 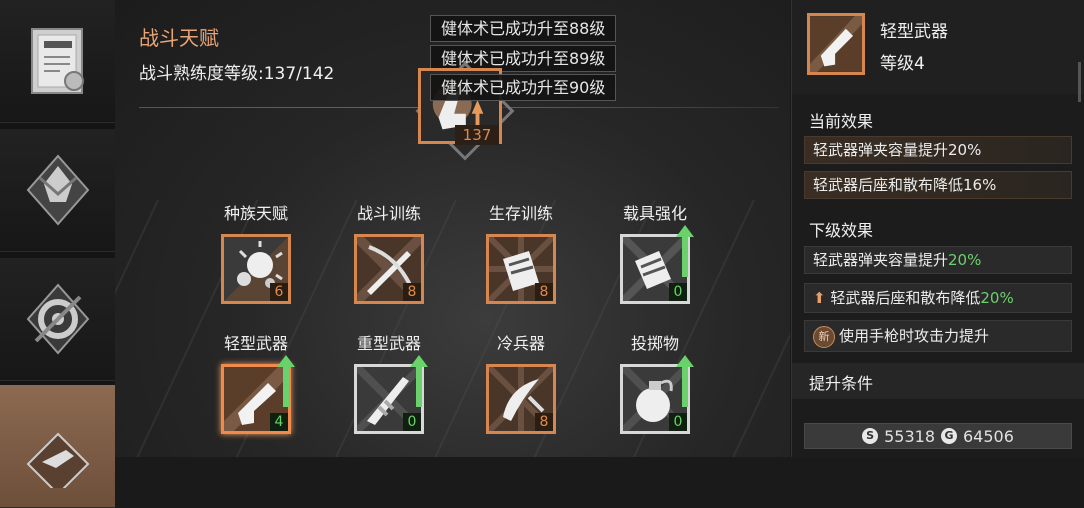 What do you see at coordinates (938, 185) in the screenshot?
I see `current-effect-row: 轻武器后座和散布降低16%` at bounding box center [938, 185].